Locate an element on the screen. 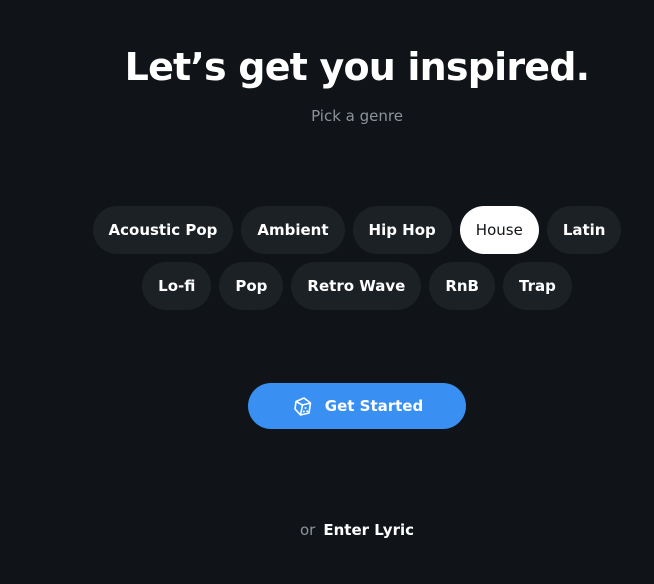 The image size is (654, 584). genre-chip-acoustic-pop: Acoustic Pop is located at coordinates (163, 230).